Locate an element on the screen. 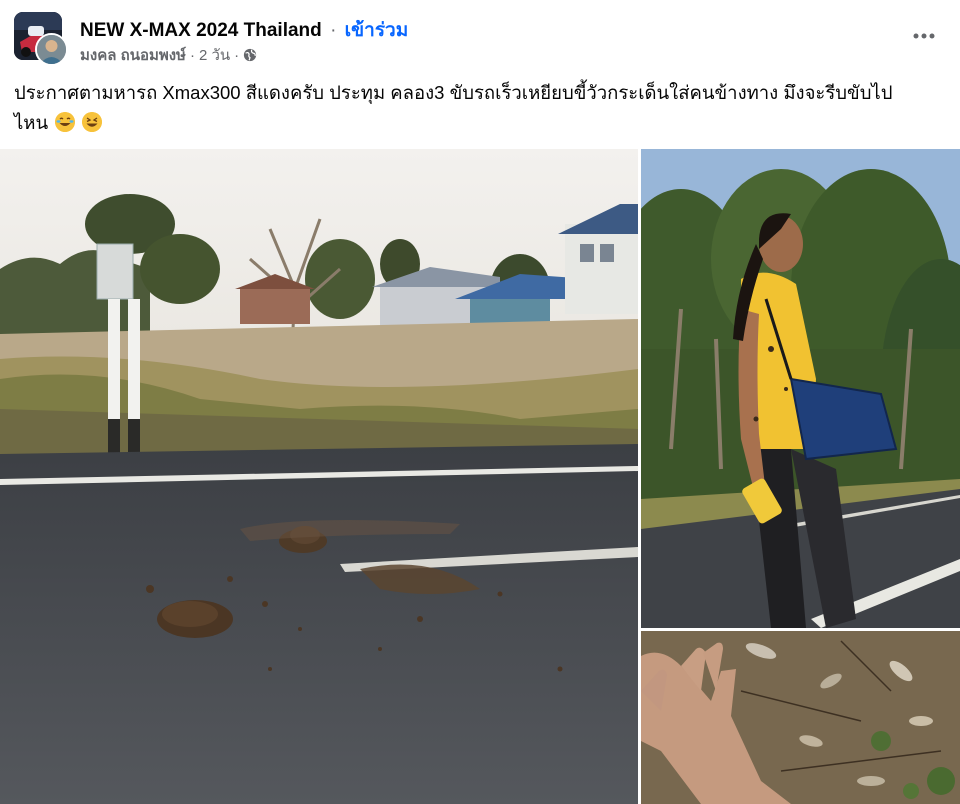  post-meta: มงคล ถนอมพงษ์ · 2 วัน · is located at coordinates (168, 55).